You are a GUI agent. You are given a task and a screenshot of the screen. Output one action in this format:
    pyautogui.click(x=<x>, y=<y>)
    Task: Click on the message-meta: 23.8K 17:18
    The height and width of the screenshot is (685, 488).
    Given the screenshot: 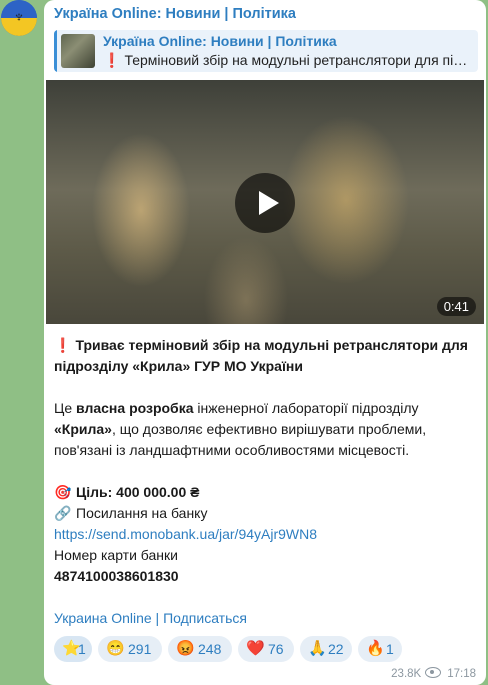 What is the action you would take?
    pyautogui.click(x=433, y=673)
    